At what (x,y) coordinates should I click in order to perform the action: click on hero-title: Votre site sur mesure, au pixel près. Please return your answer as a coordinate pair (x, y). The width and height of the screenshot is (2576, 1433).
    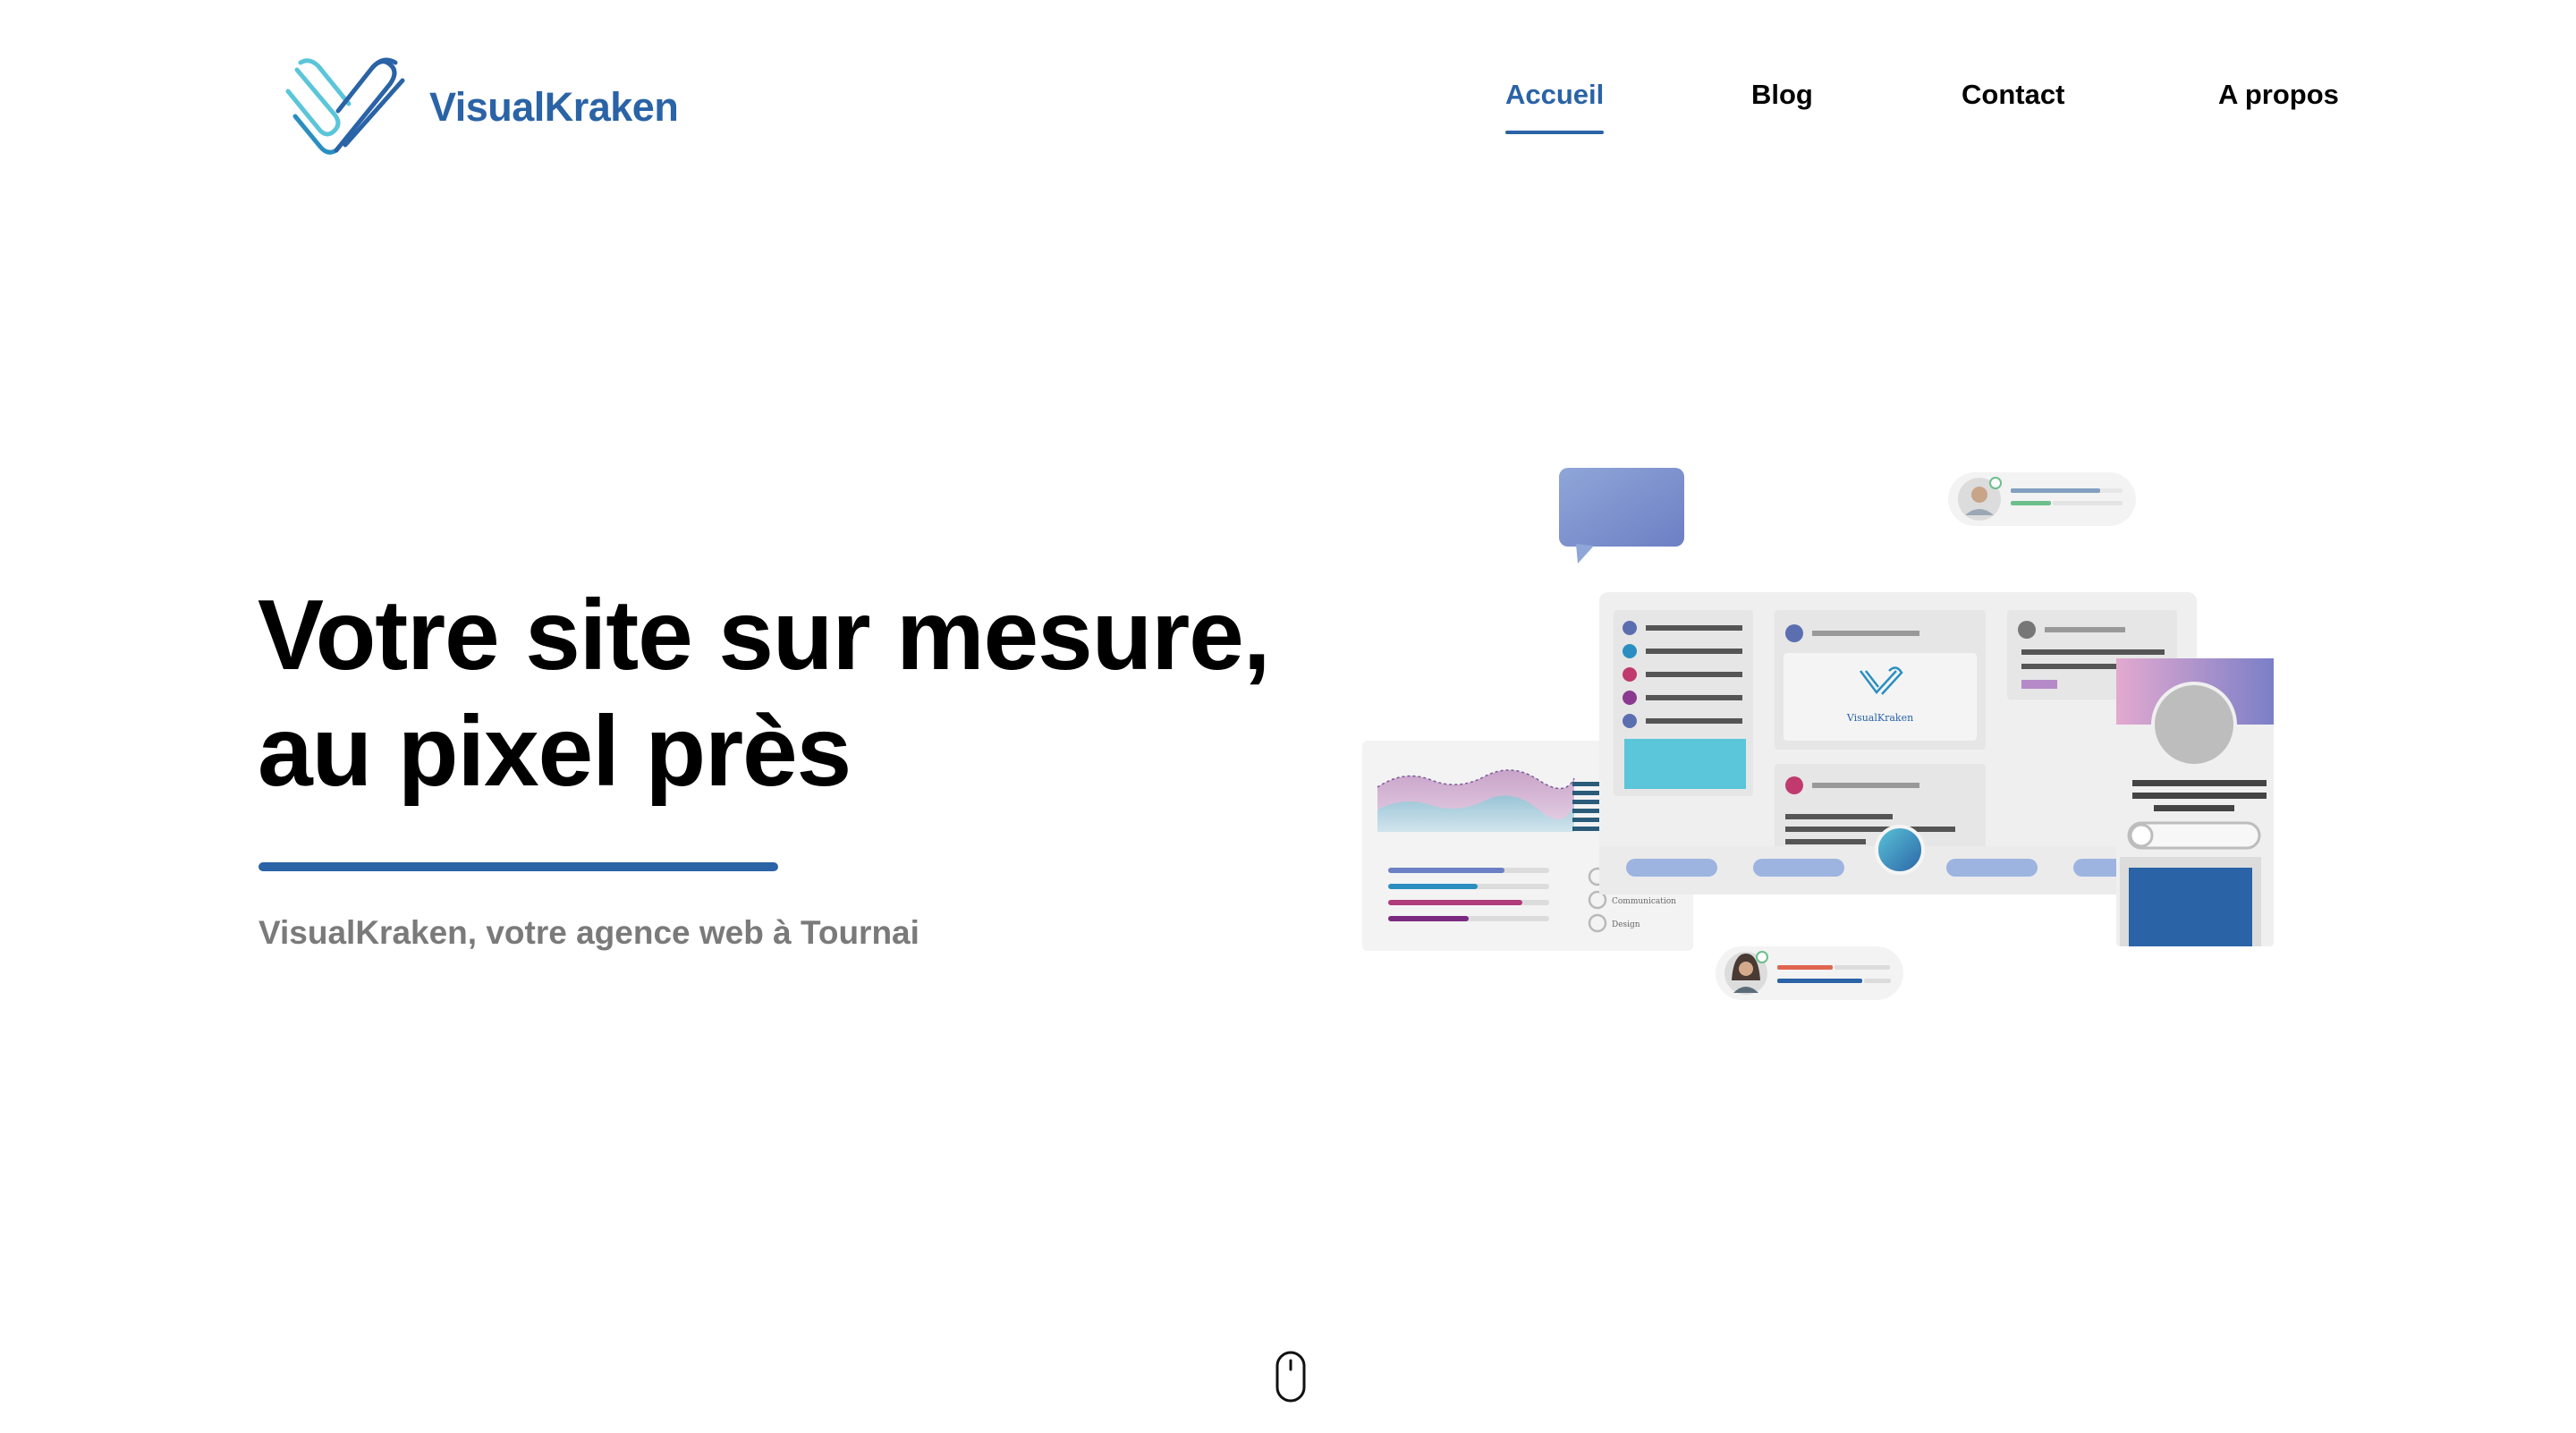
    Looking at the image, I should click on (764, 693).